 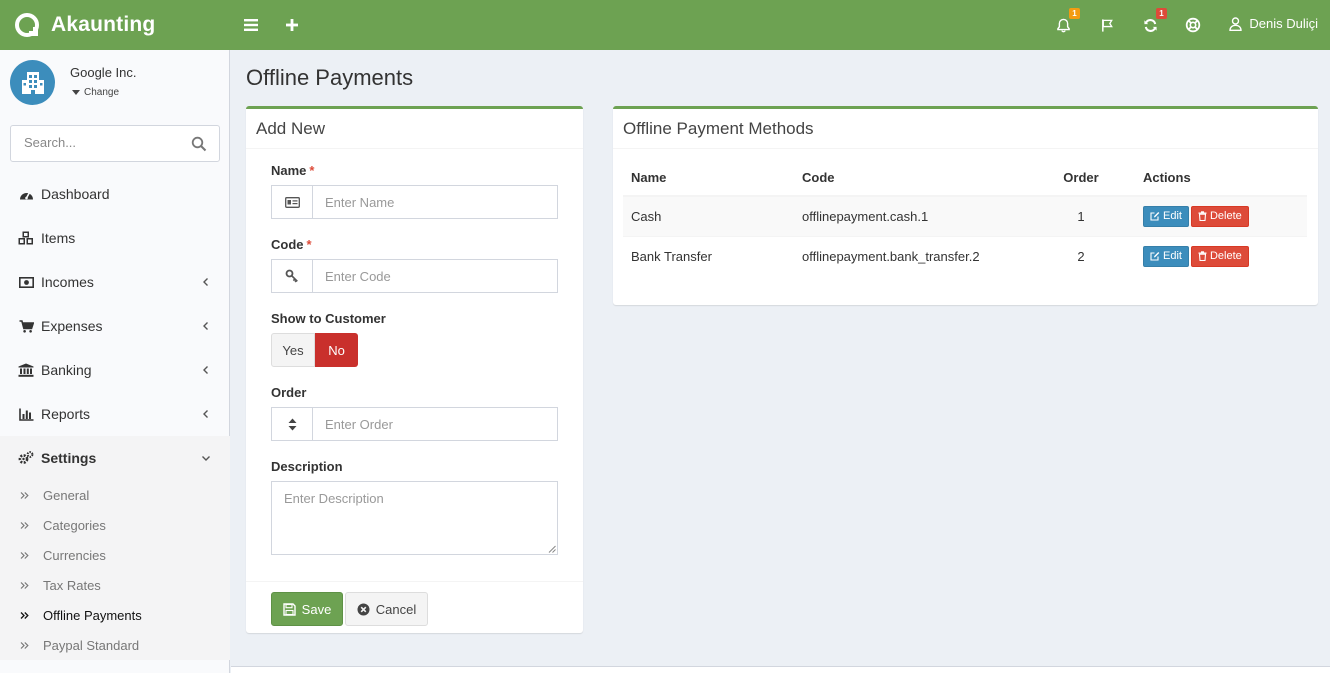 I want to click on sidebar-item-label: Reports, so click(x=66, y=414).